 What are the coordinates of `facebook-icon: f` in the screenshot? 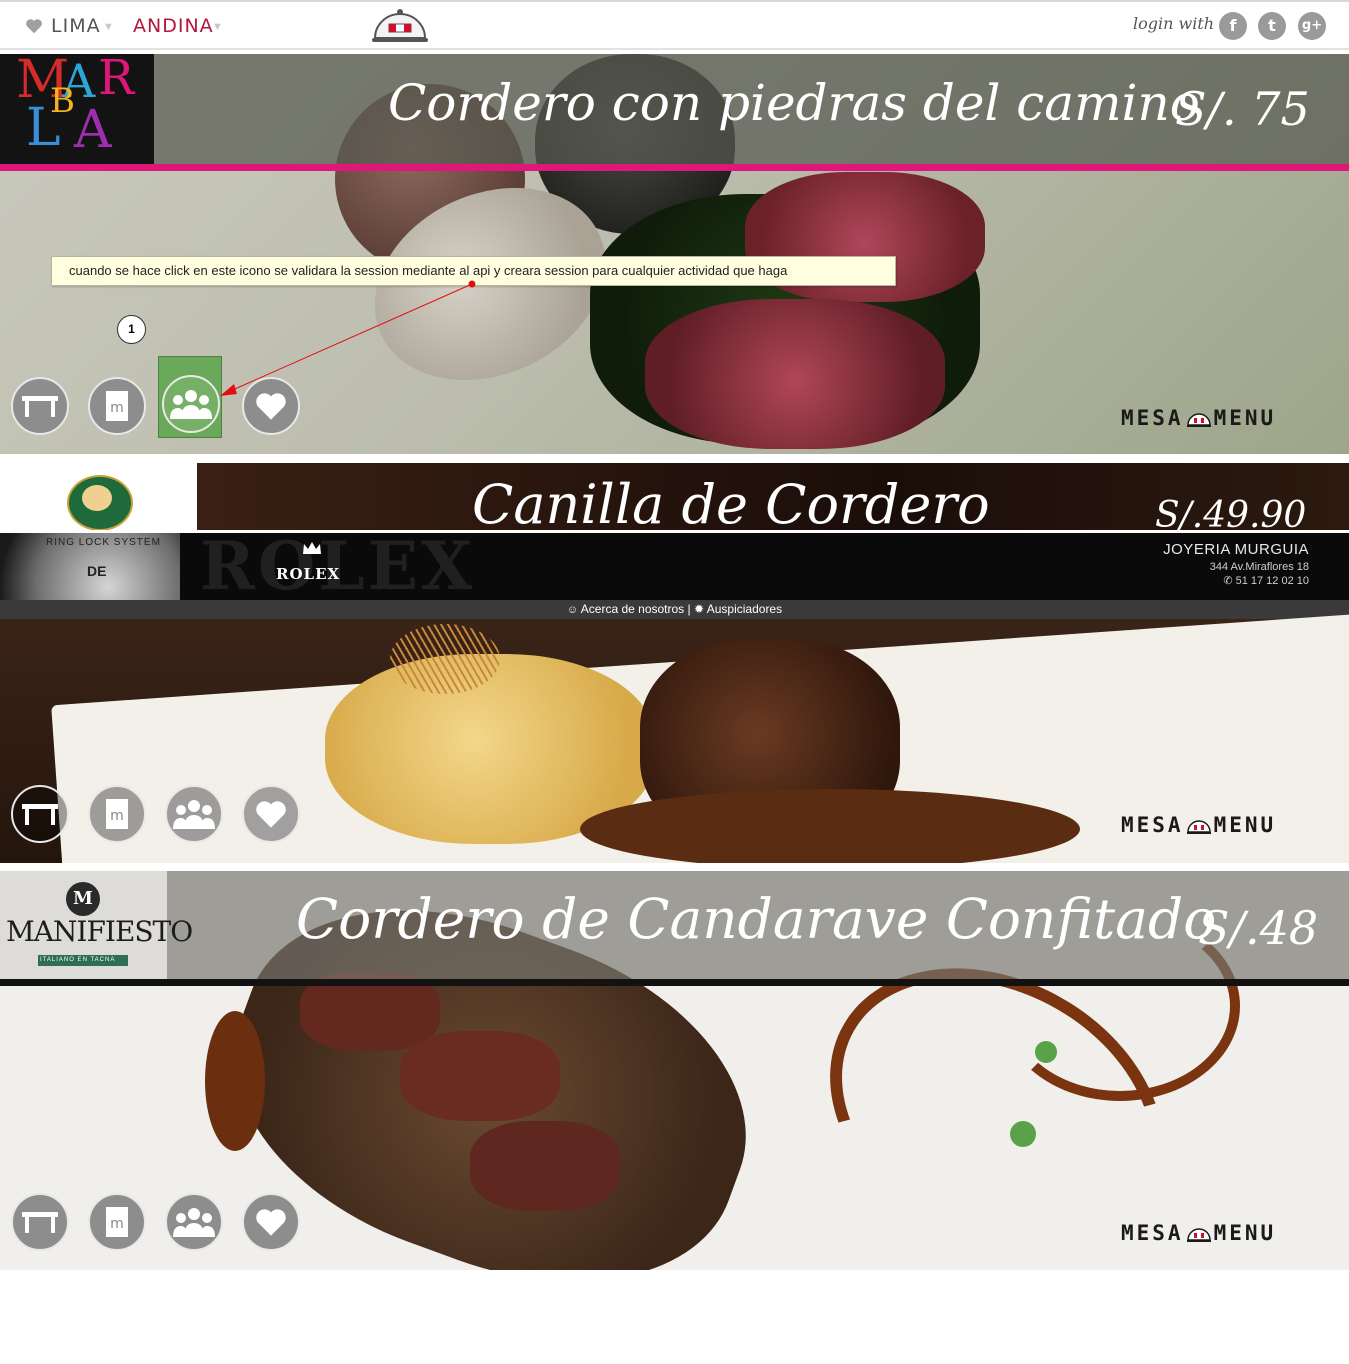 It's located at (1233, 26).